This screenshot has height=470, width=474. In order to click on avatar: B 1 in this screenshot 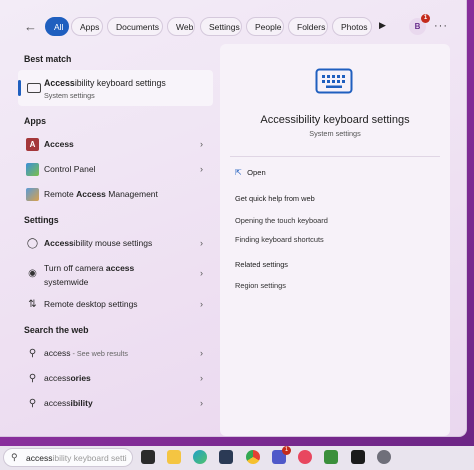, I will do `click(419, 24)`.